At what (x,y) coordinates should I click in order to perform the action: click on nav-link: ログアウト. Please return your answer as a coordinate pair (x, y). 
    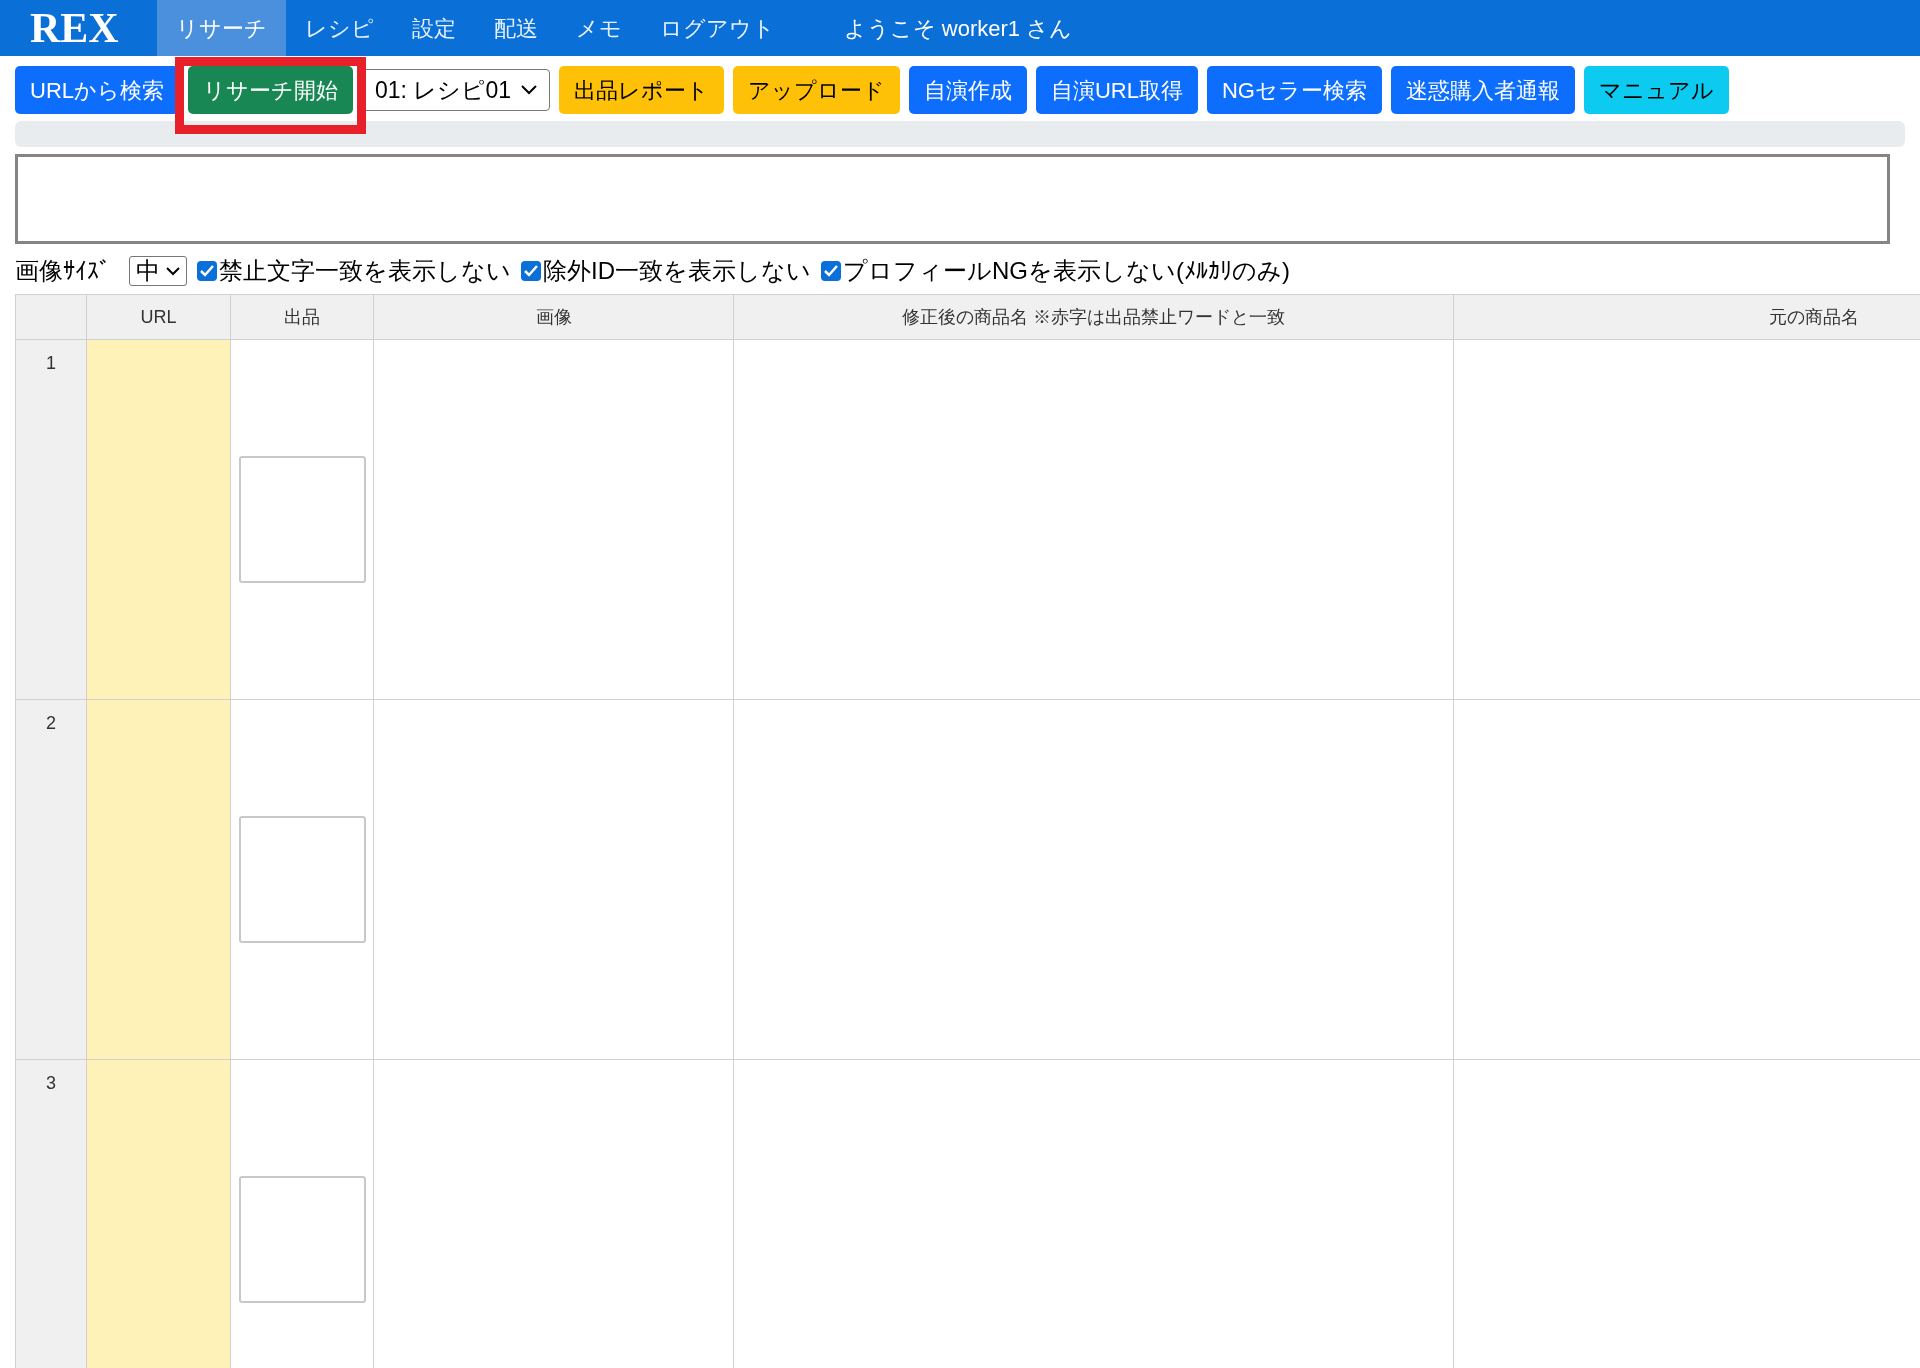
    Looking at the image, I should click on (717, 28).